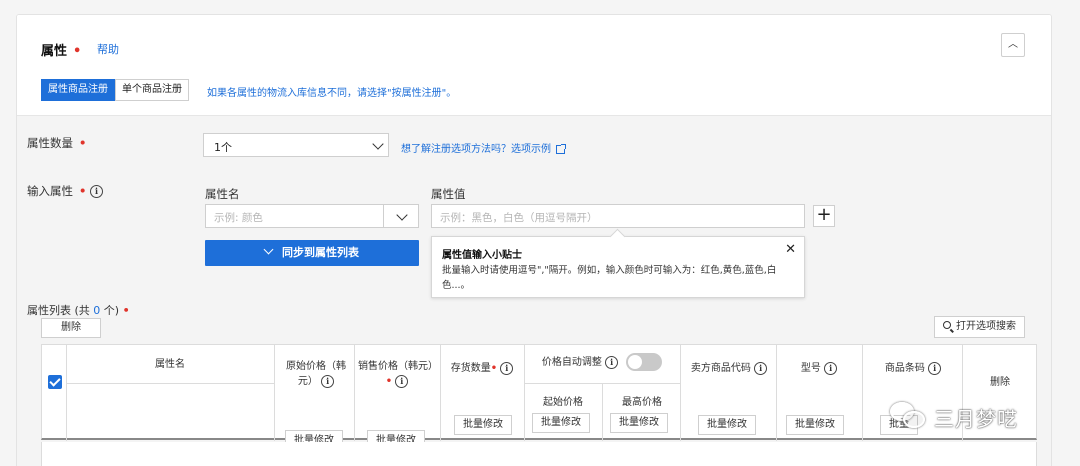 Image resolution: width=1080 pixels, height=466 pixels. Describe the element at coordinates (316, 374) in the screenshot. I see `th-original-price: 原始价格（韩元） i` at that location.